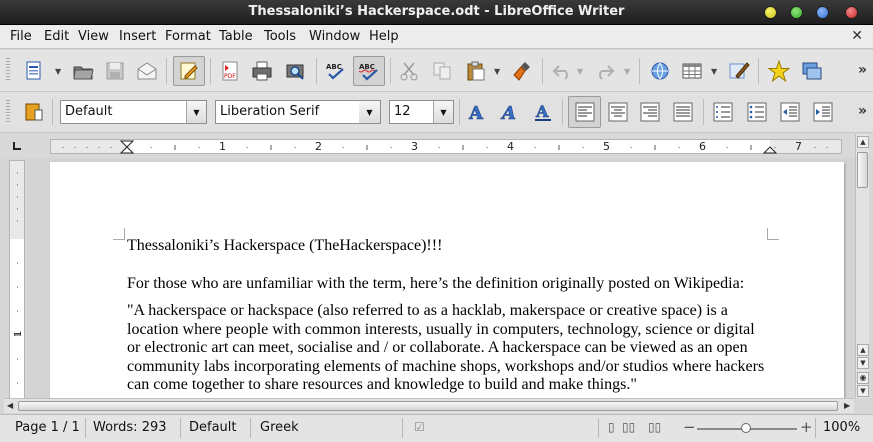 This screenshot has height=442, width=873. What do you see at coordinates (757, 112) in the screenshot?
I see `bullets-icon` at bounding box center [757, 112].